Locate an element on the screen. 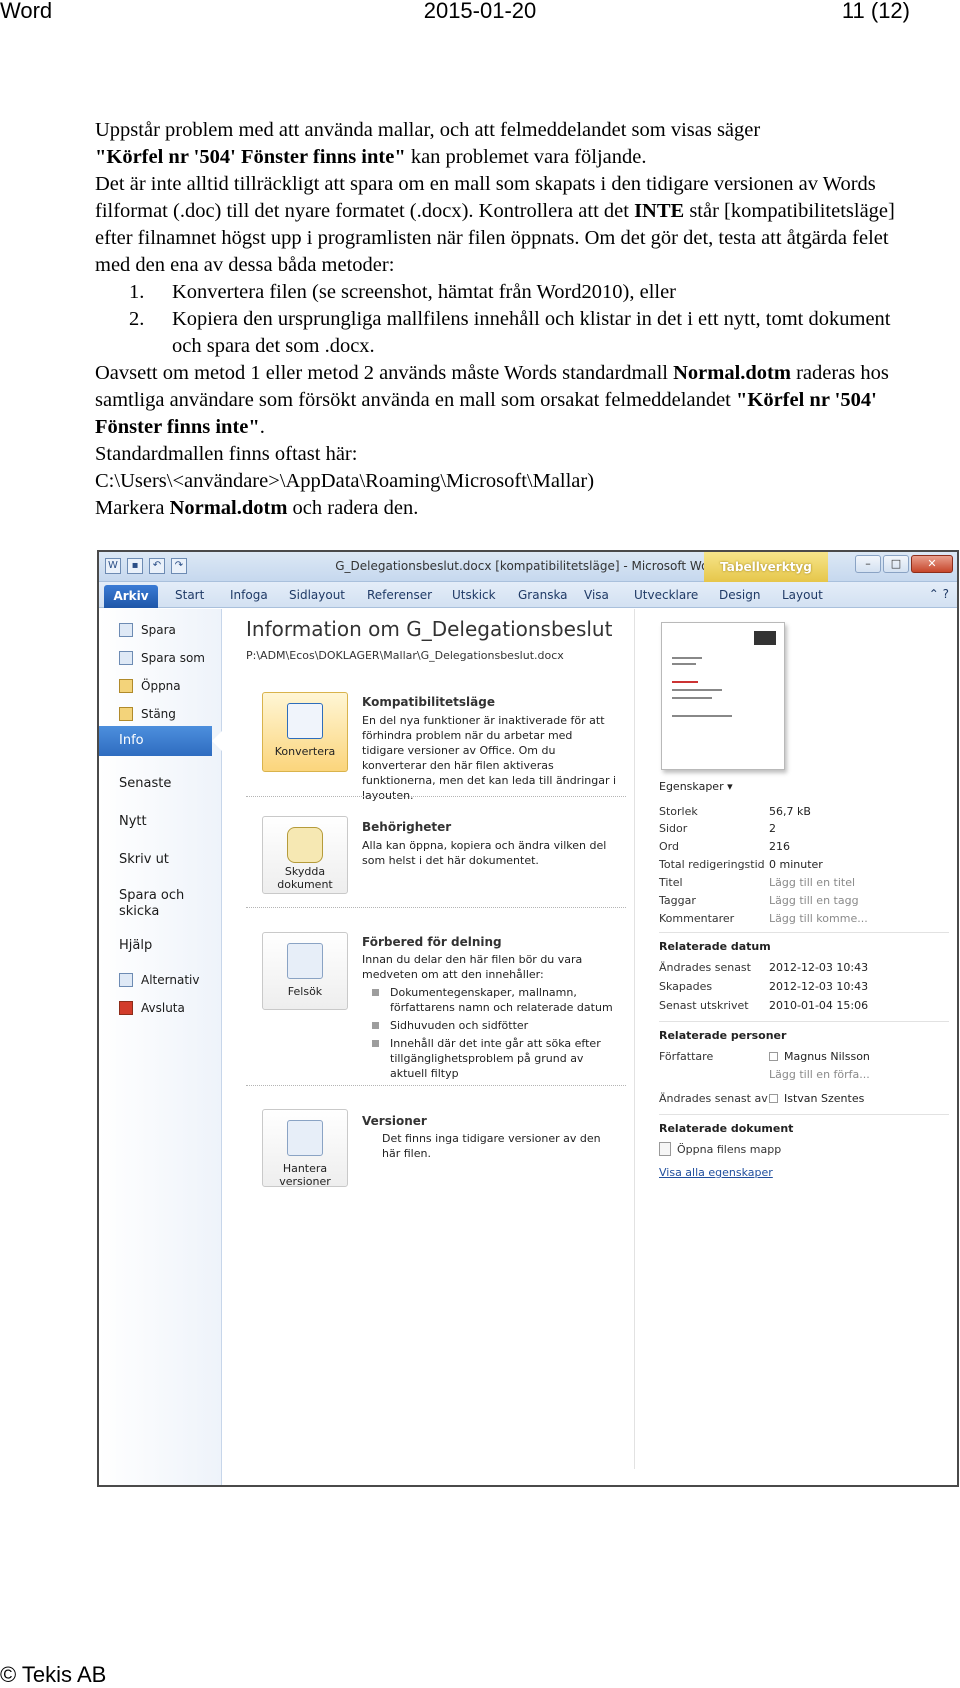 The height and width of the screenshot is (1688, 960). page-header-date: 2015-01-20 is located at coordinates (480, 11).